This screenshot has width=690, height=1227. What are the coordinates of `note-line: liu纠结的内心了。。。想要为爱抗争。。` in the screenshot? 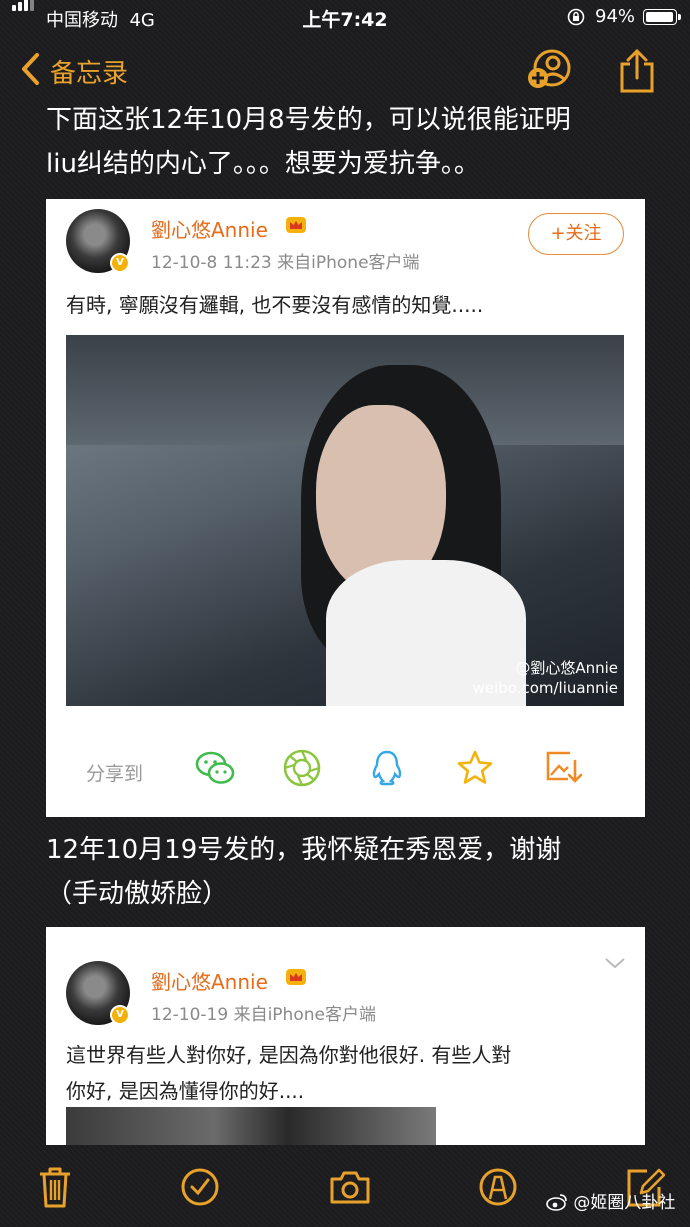 It's located at (263, 164).